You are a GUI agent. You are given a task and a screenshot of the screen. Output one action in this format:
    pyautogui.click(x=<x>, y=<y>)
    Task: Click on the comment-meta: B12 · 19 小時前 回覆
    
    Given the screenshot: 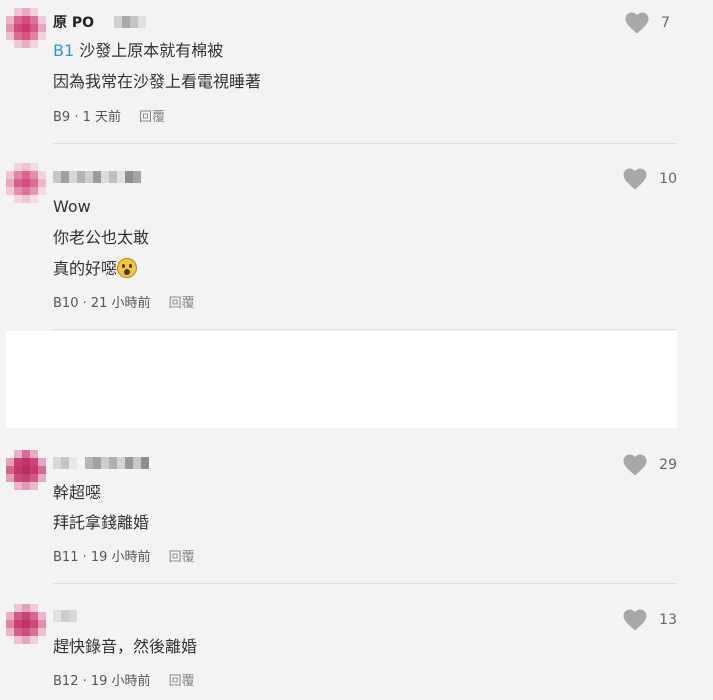 What is the action you would take?
    pyautogui.click(x=124, y=679)
    